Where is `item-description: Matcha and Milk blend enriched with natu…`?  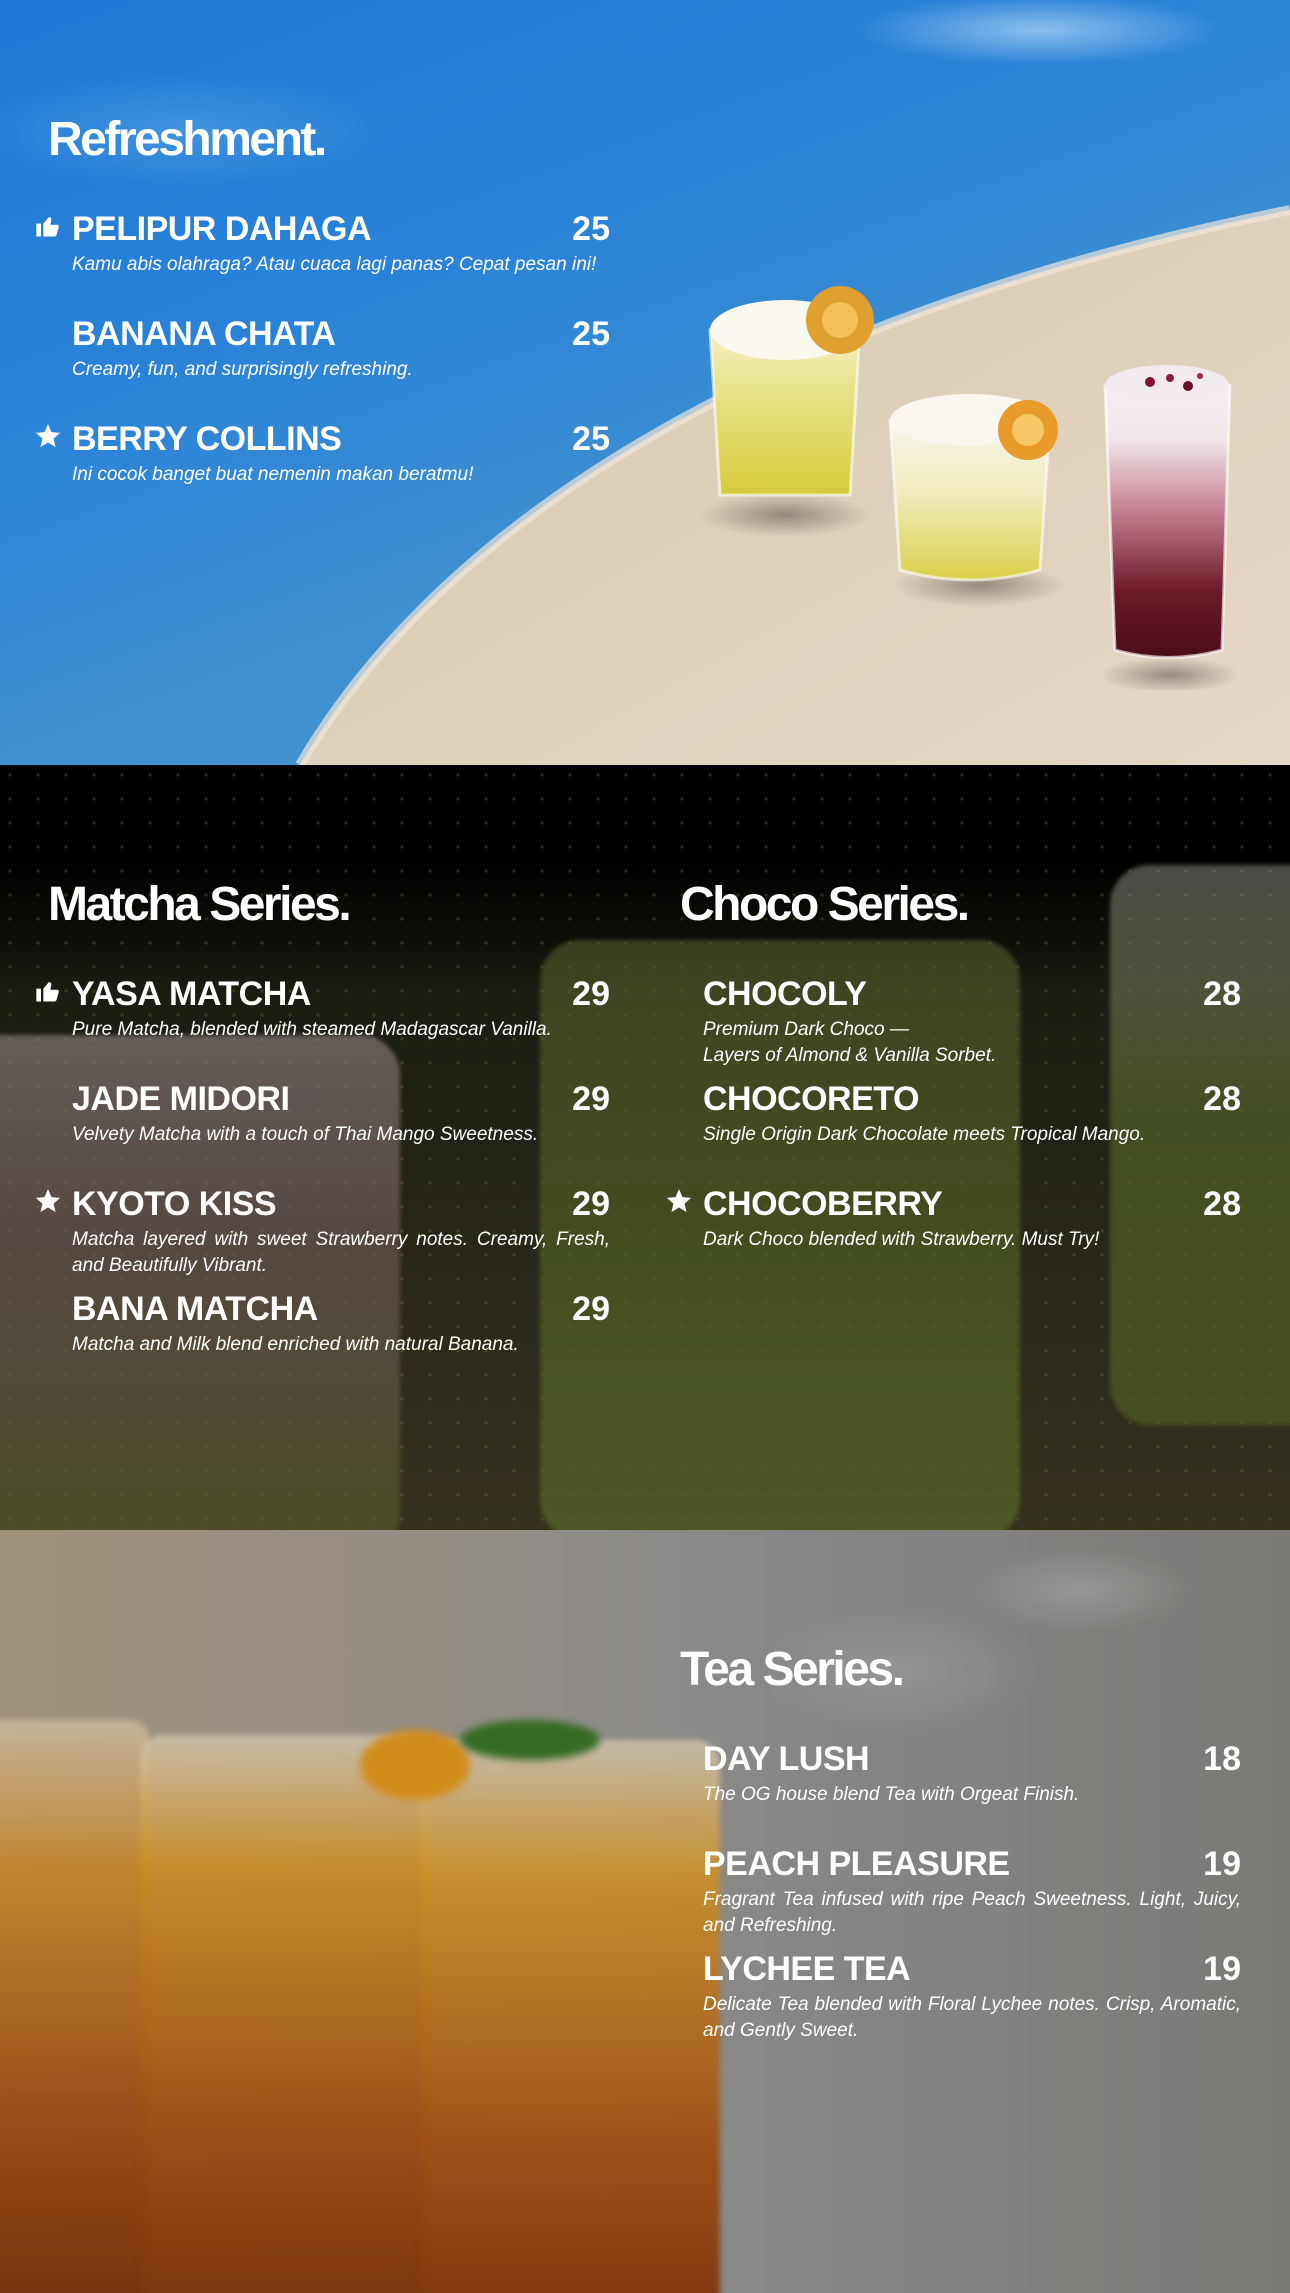
item-description: Matcha and Milk blend enriched with natu… is located at coordinates (295, 1344).